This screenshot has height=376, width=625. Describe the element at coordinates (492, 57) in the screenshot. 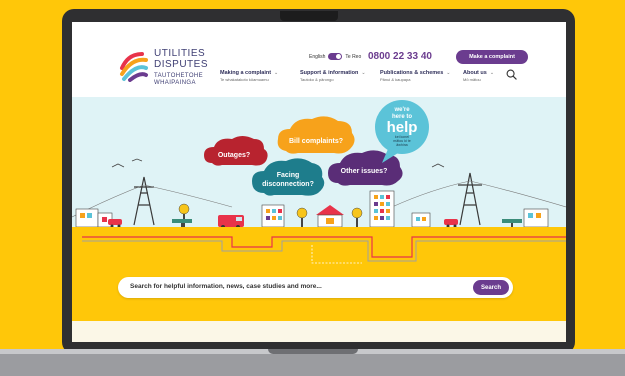

I see `make-complaint-button: Make a complaint` at that location.